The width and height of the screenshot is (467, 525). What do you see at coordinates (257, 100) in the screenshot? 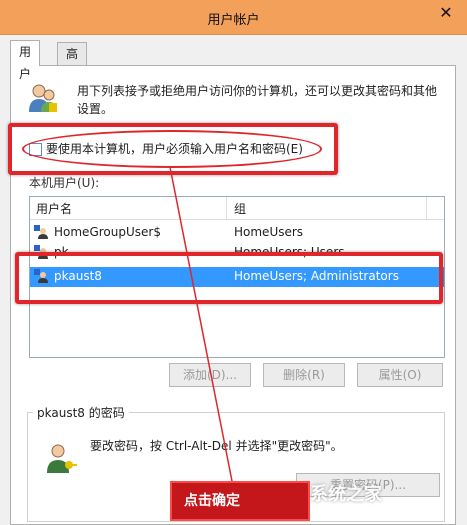
I see `description-text: 用下列表接予或拒绝用户访问你的计算机，还可以更改其密码和其他设置。` at bounding box center [257, 100].